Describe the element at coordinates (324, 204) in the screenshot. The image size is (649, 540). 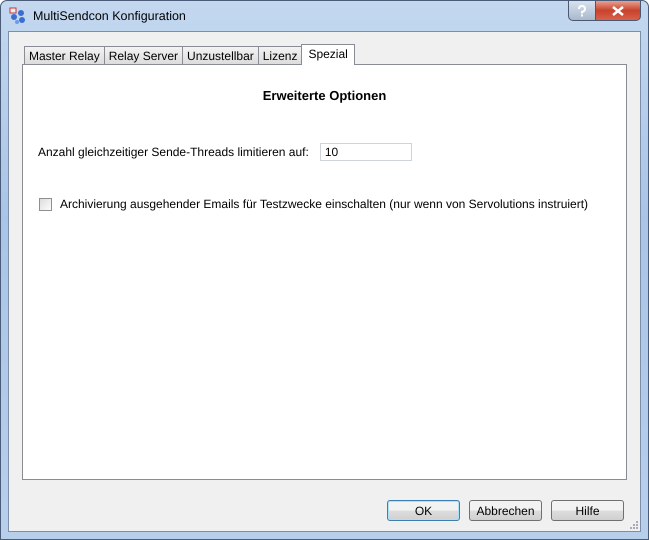
I see `archive-label: Archivierung ausgehender Emails für Testzwecke einschalten (nur wenn von Servolutions instruiert)` at that location.